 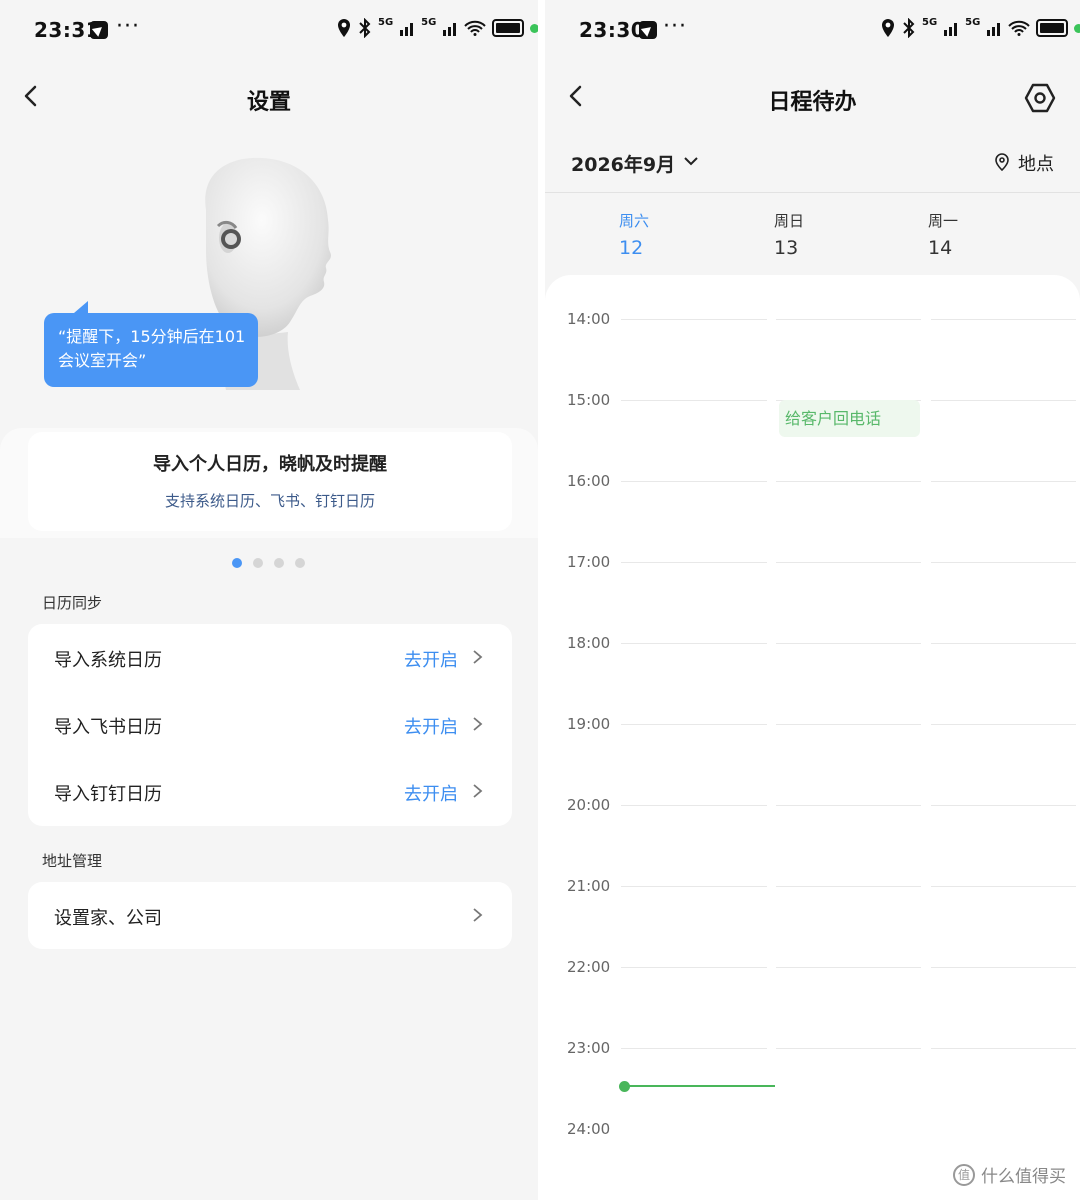 I want to click on page-title: 日程待办, so click(x=812, y=102).